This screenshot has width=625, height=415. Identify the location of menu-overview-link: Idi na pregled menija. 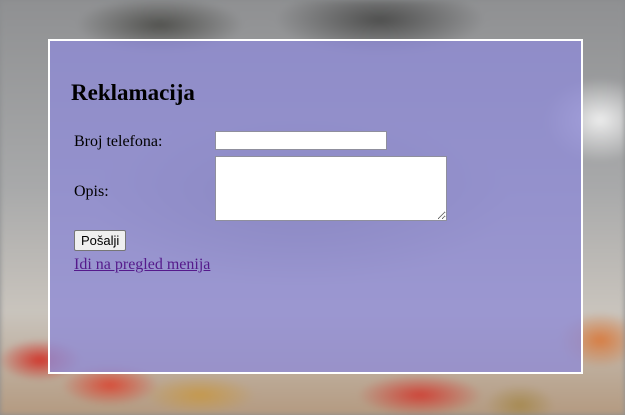
(142, 265).